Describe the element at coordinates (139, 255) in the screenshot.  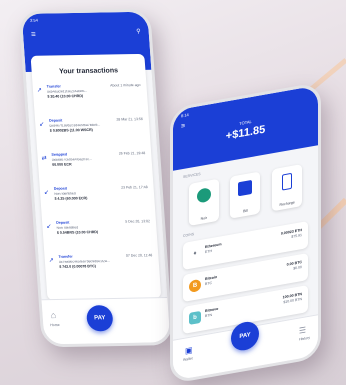
I see `transaction-date: 07 Dec 20, 11:48` at that location.